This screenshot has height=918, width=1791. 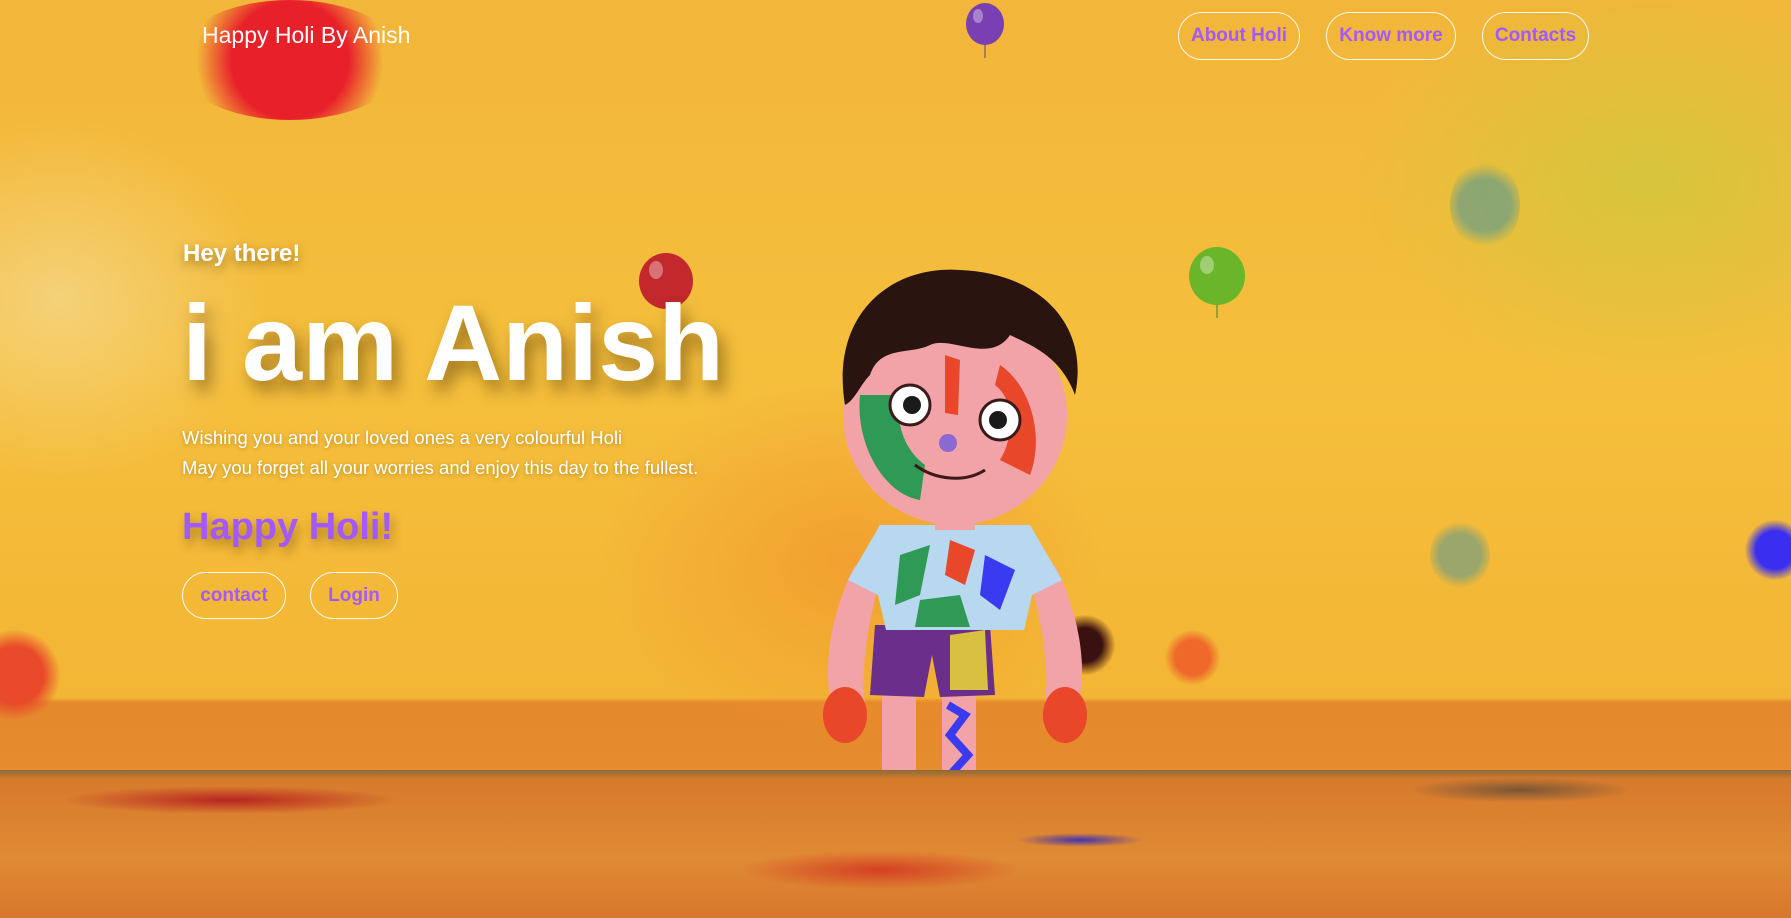 What do you see at coordinates (1768, 550) in the screenshot?
I see `blue-splash-right` at bounding box center [1768, 550].